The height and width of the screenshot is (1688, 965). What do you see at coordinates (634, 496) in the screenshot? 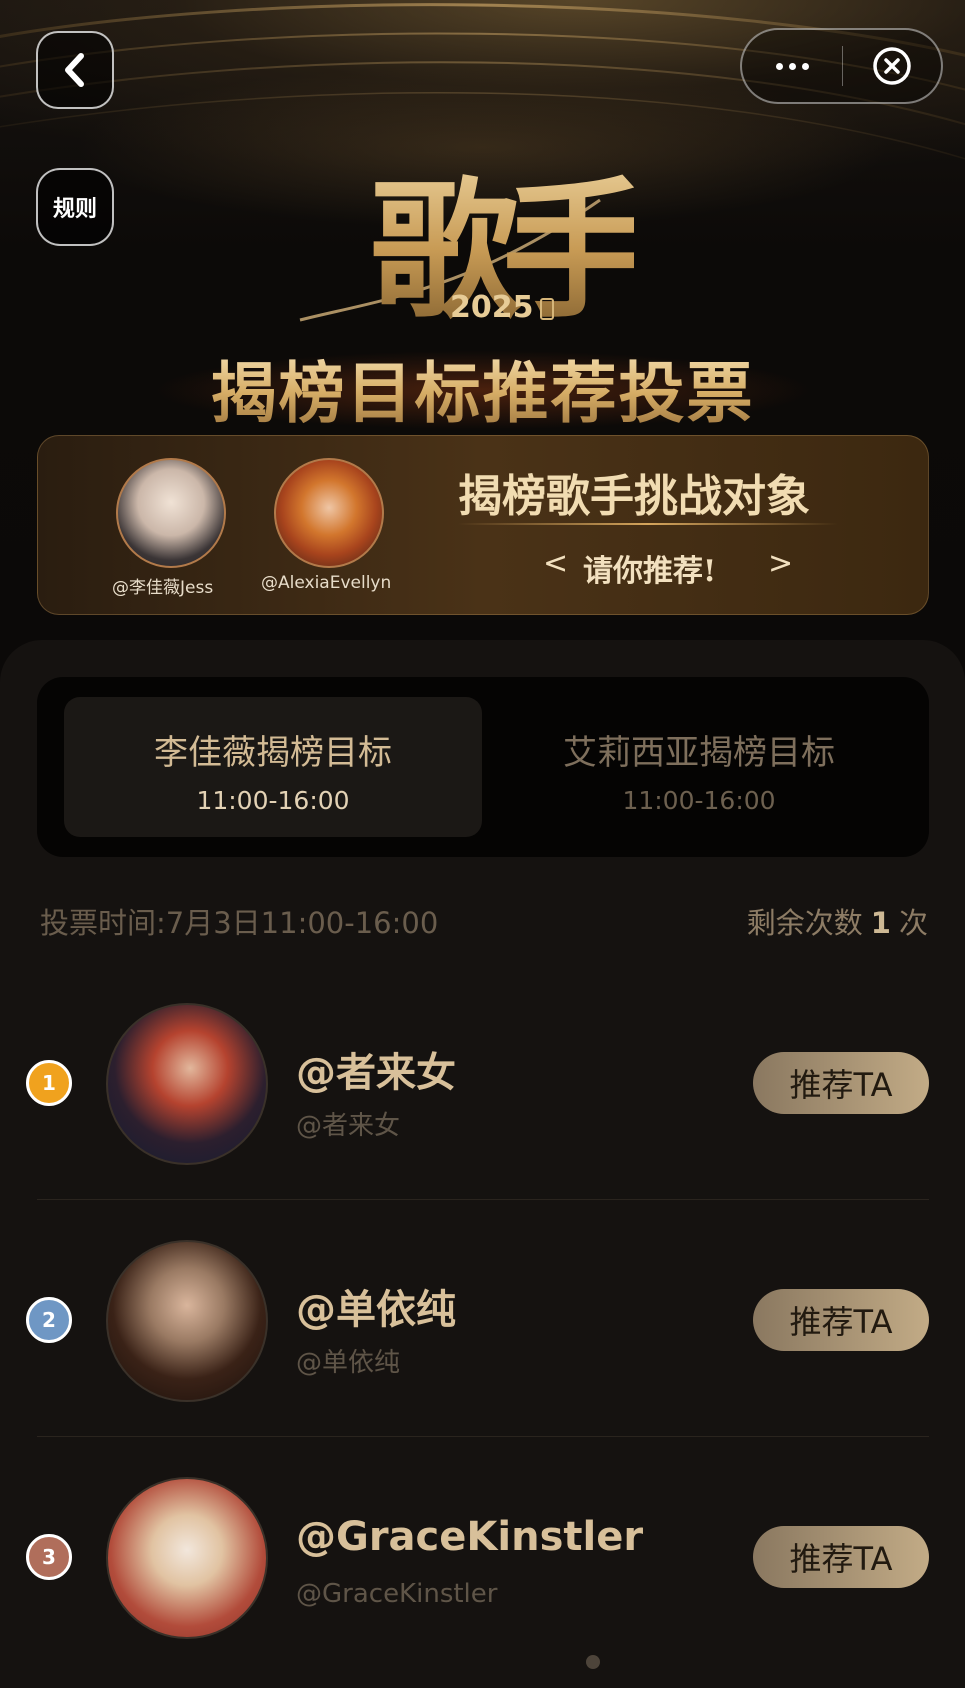
I see `banner-title: 揭榜歌手挑战对象` at bounding box center [634, 496].